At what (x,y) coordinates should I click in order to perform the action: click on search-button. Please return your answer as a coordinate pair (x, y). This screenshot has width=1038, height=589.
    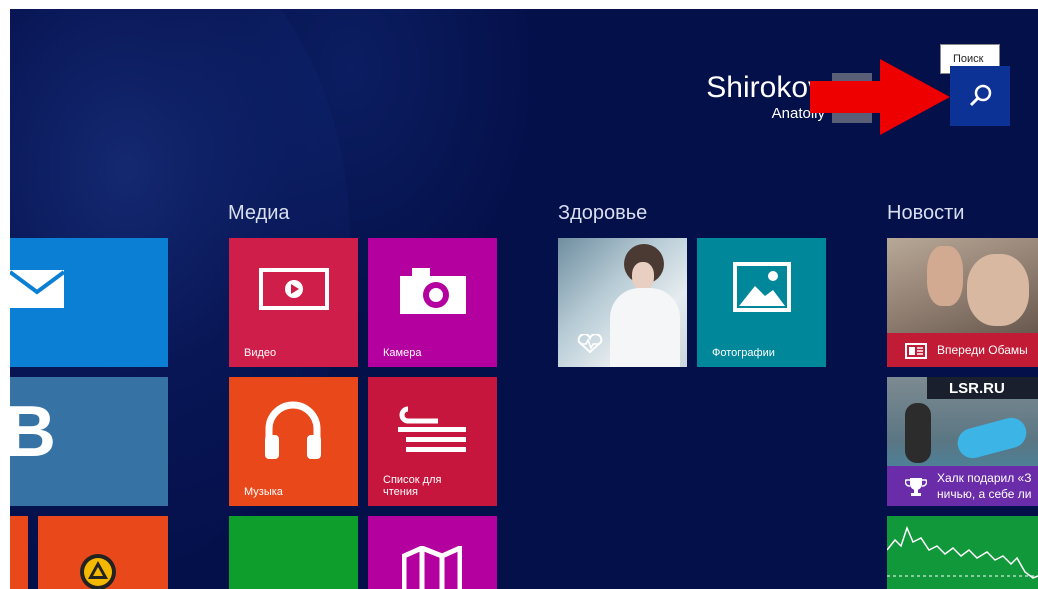
    Looking at the image, I should click on (980, 96).